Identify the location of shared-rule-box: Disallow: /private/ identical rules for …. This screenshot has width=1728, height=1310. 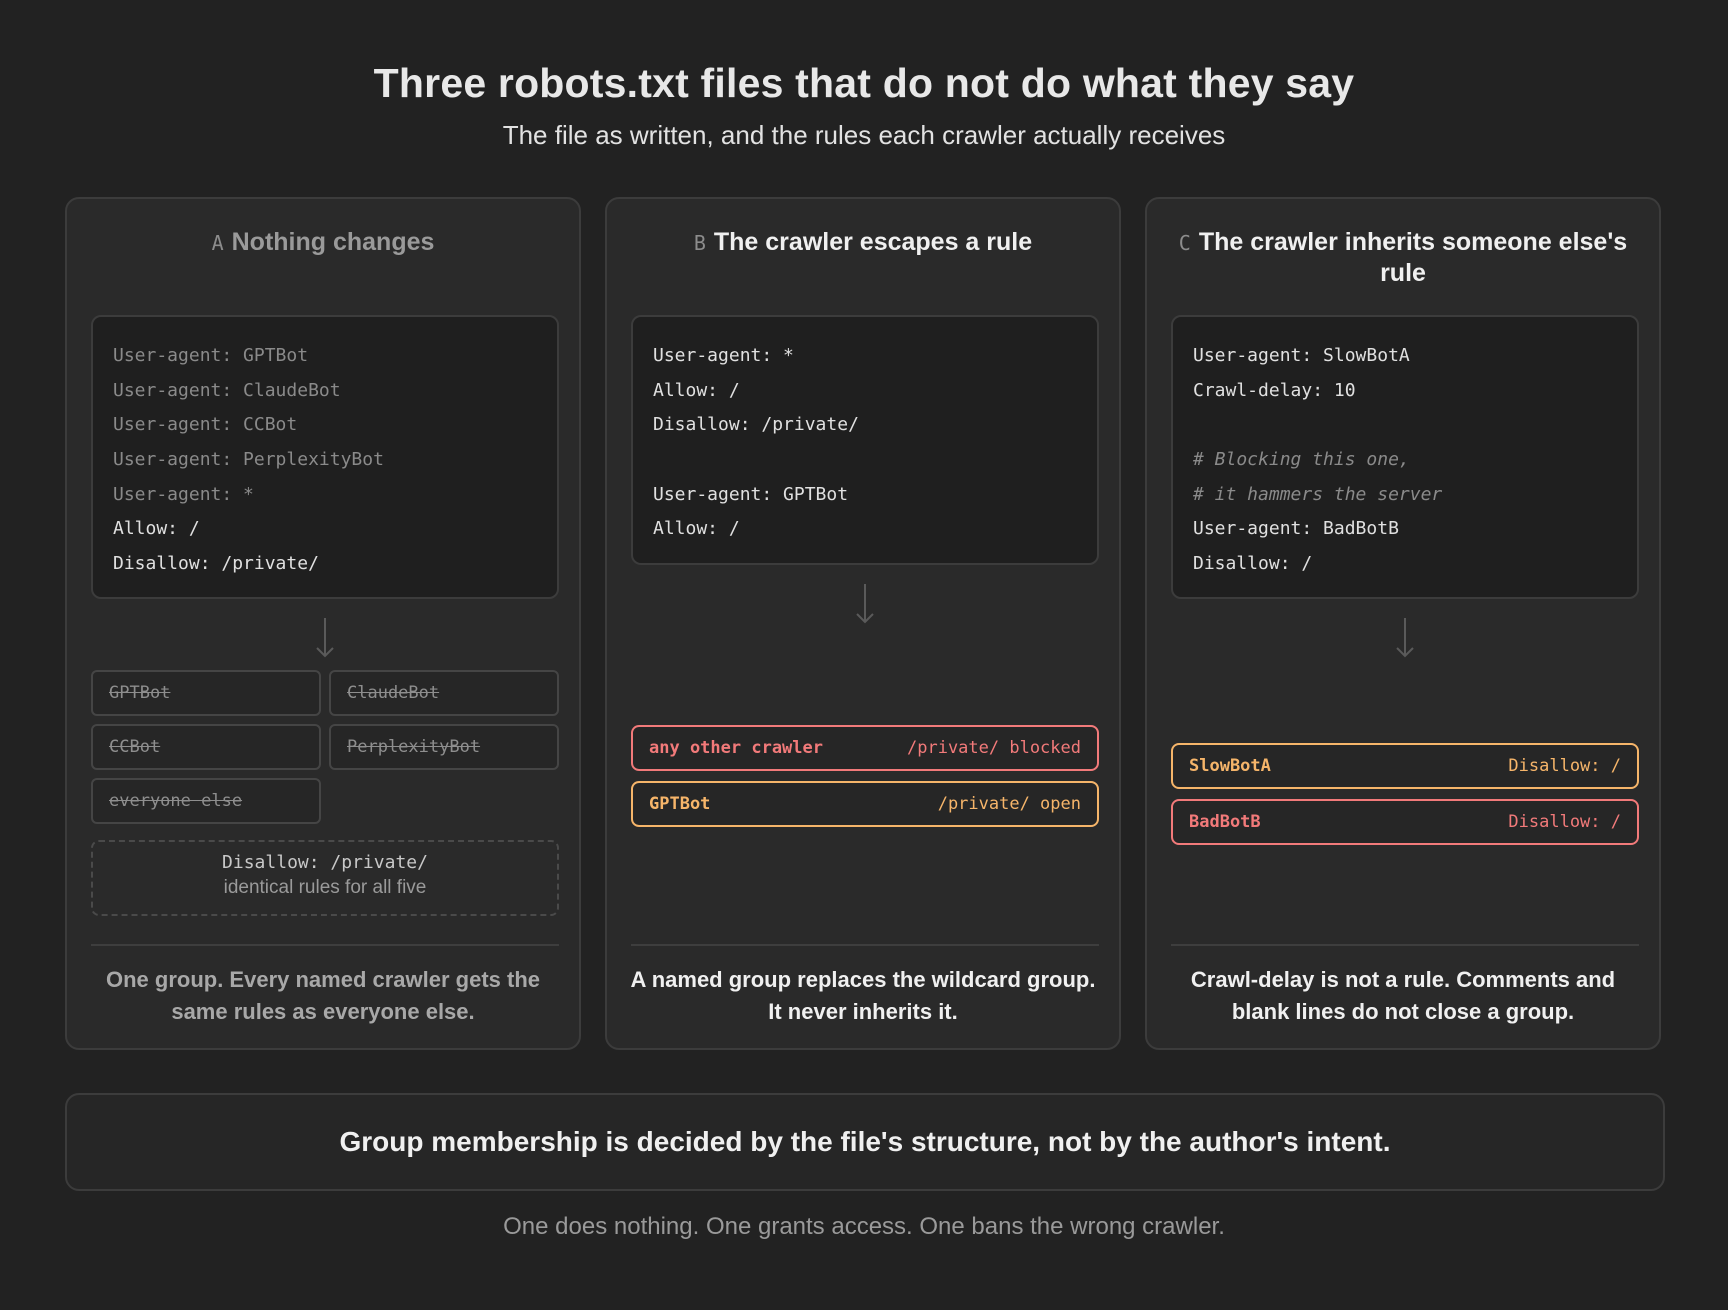
(325, 878).